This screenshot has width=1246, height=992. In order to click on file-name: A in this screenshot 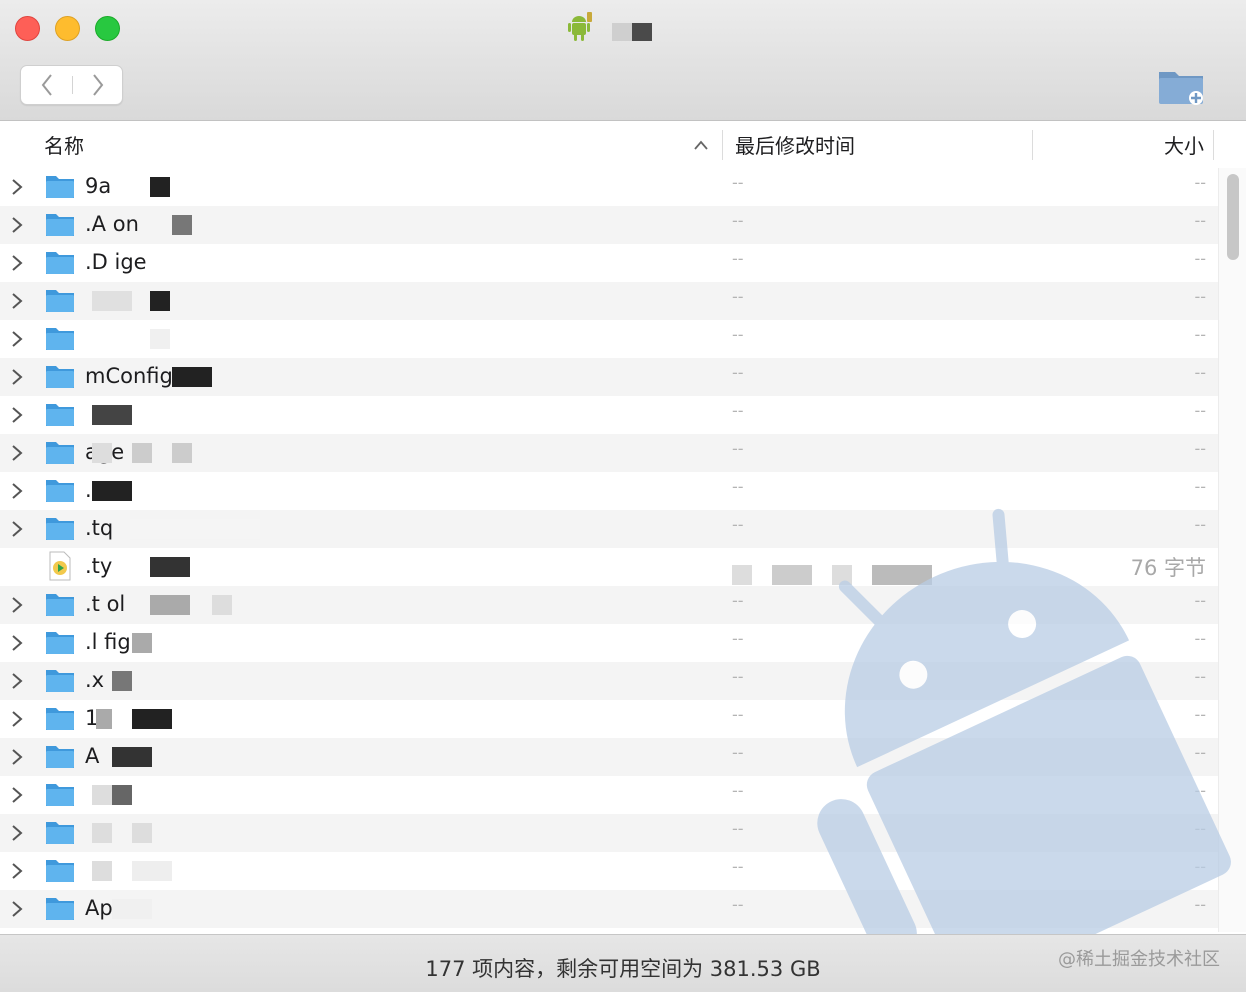, I will do `click(92, 756)`.